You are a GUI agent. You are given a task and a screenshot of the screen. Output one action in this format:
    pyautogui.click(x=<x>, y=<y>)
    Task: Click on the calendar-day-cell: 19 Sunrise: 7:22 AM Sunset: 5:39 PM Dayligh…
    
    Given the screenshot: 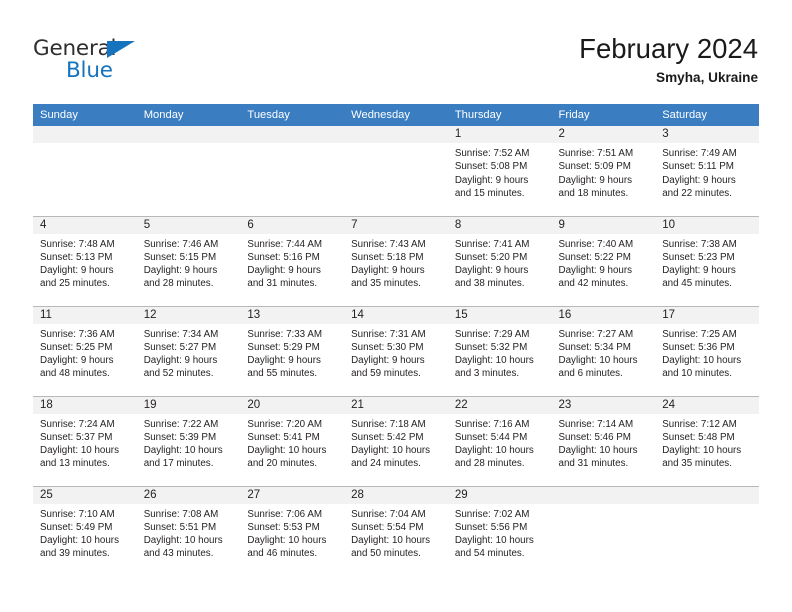 What is the action you would take?
    pyautogui.click(x=188, y=440)
    